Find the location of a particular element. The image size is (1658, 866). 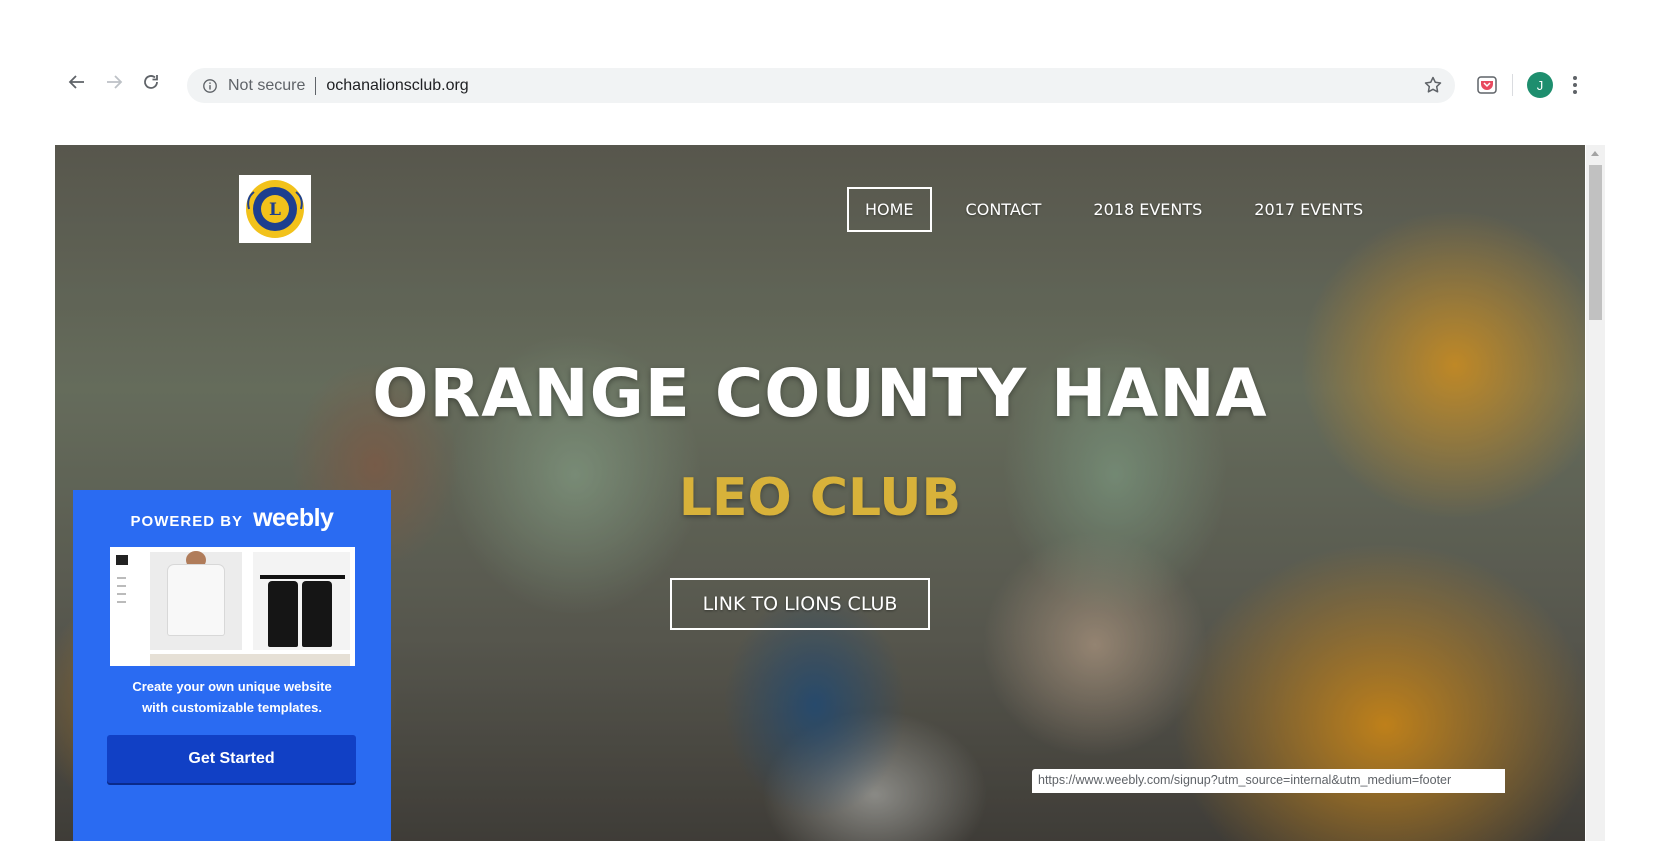

info-icon is located at coordinates (210, 86).